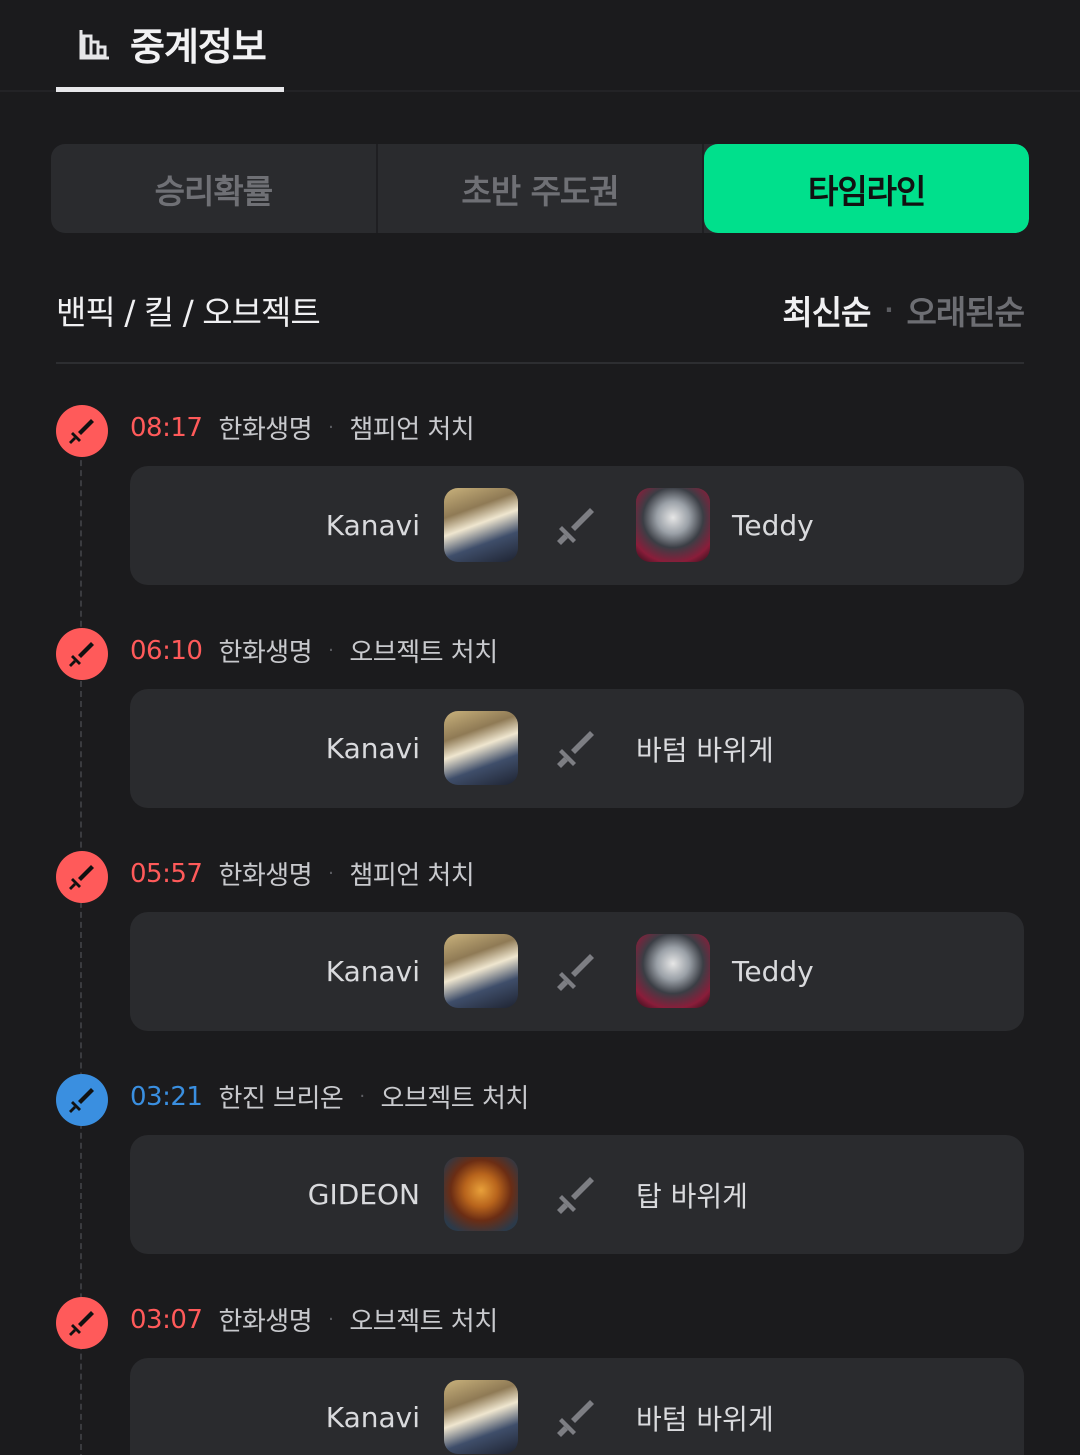 This screenshot has width=1080, height=1455. What do you see at coordinates (314, 650) in the screenshot?
I see `event-meta: 06:10 한화생명 · 오브젝트 처치` at bounding box center [314, 650].